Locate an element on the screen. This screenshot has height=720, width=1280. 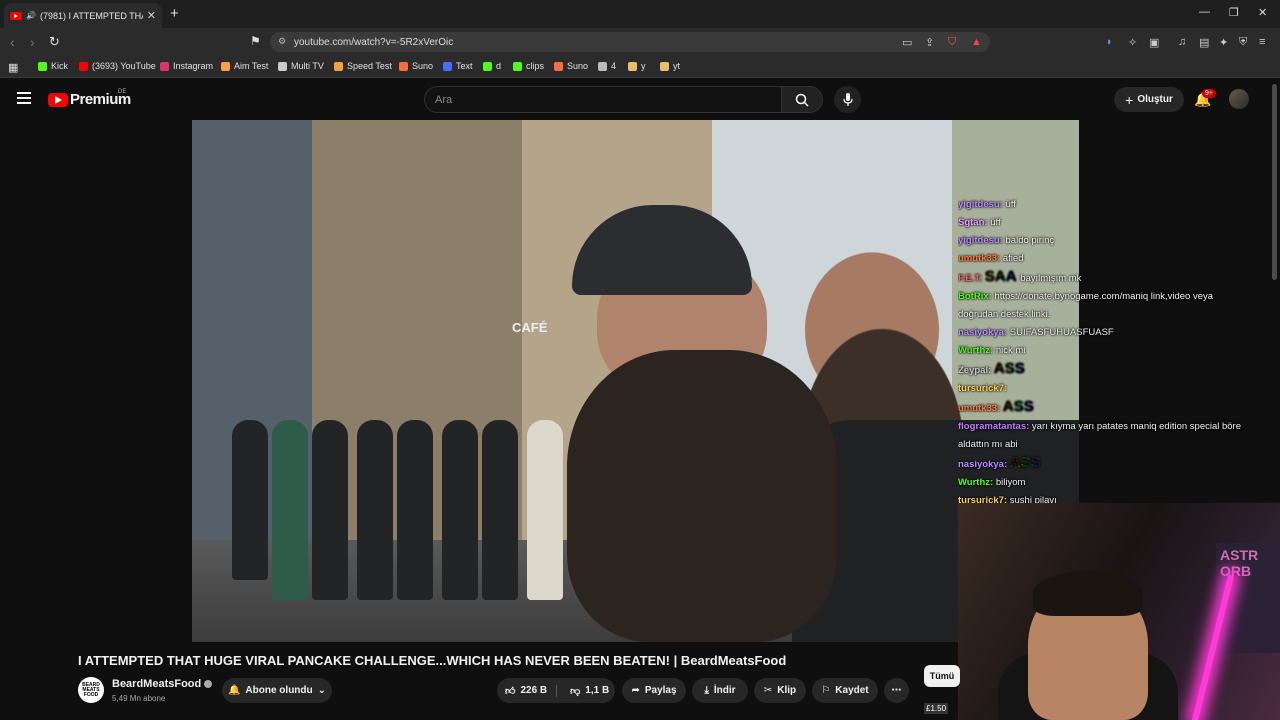
bookmark-item: Aim Test is located at coordinates (244, 66).